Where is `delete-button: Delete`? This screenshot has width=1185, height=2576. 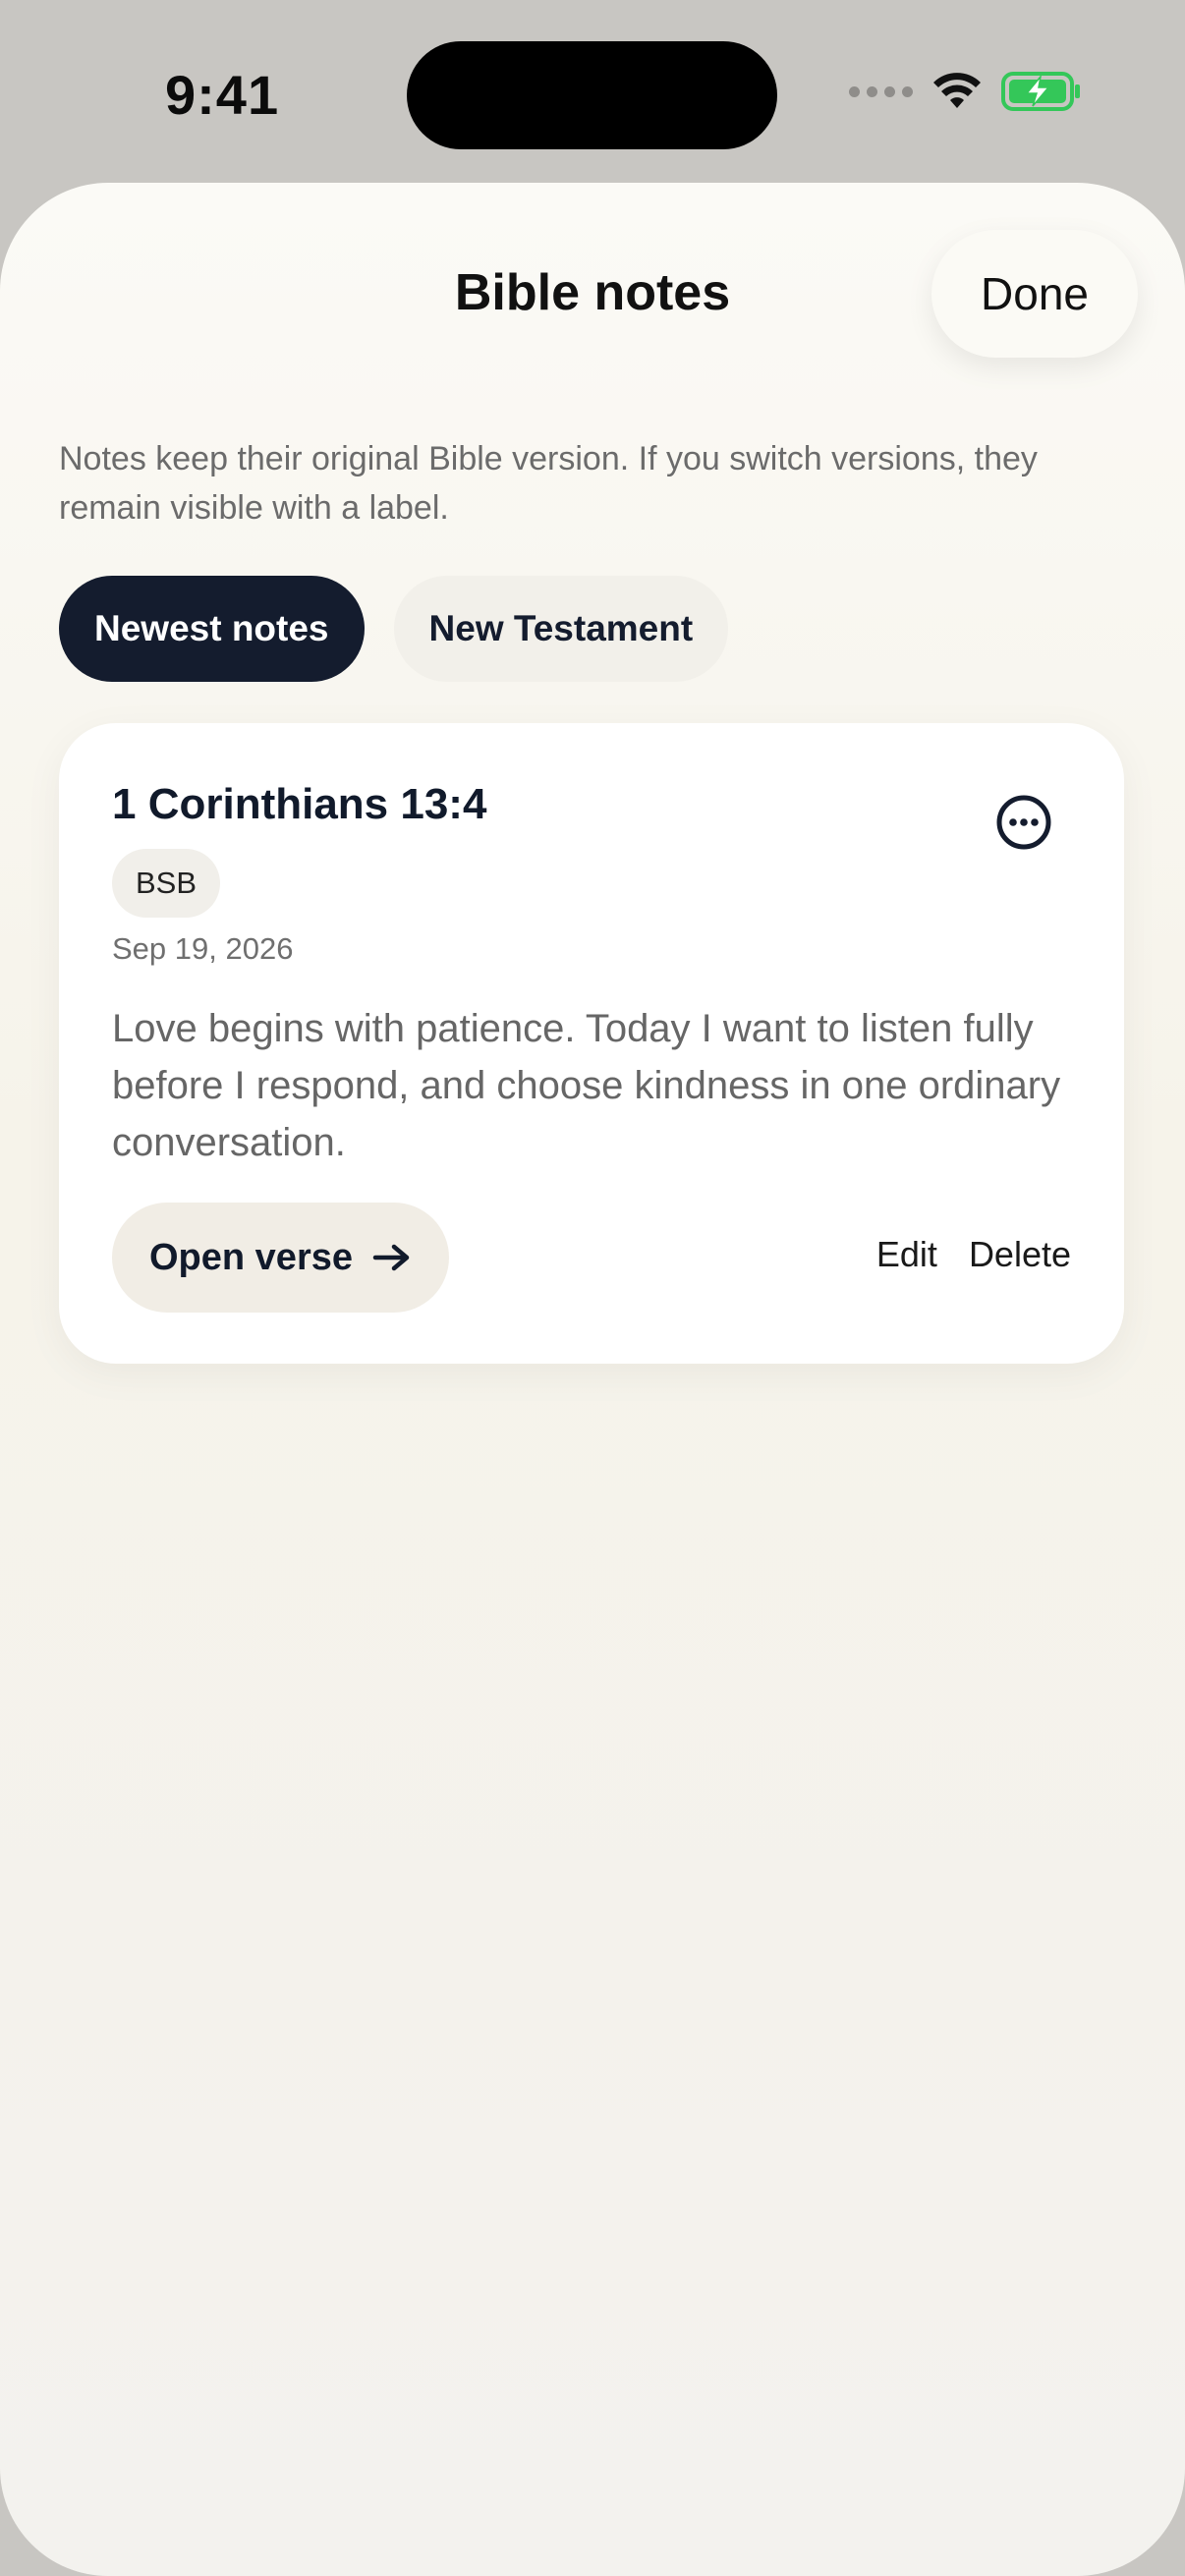 delete-button: Delete is located at coordinates (1020, 1254).